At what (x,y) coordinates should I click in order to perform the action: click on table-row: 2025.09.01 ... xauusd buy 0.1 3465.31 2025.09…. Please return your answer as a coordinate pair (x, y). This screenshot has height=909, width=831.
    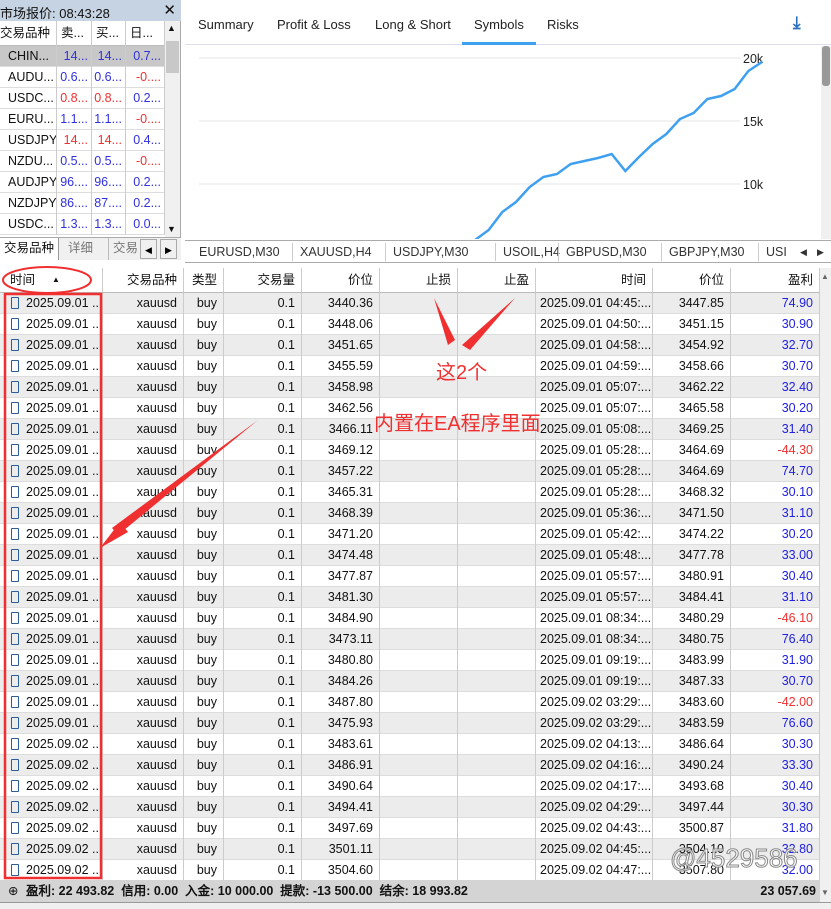
    Looking at the image, I should click on (410, 492).